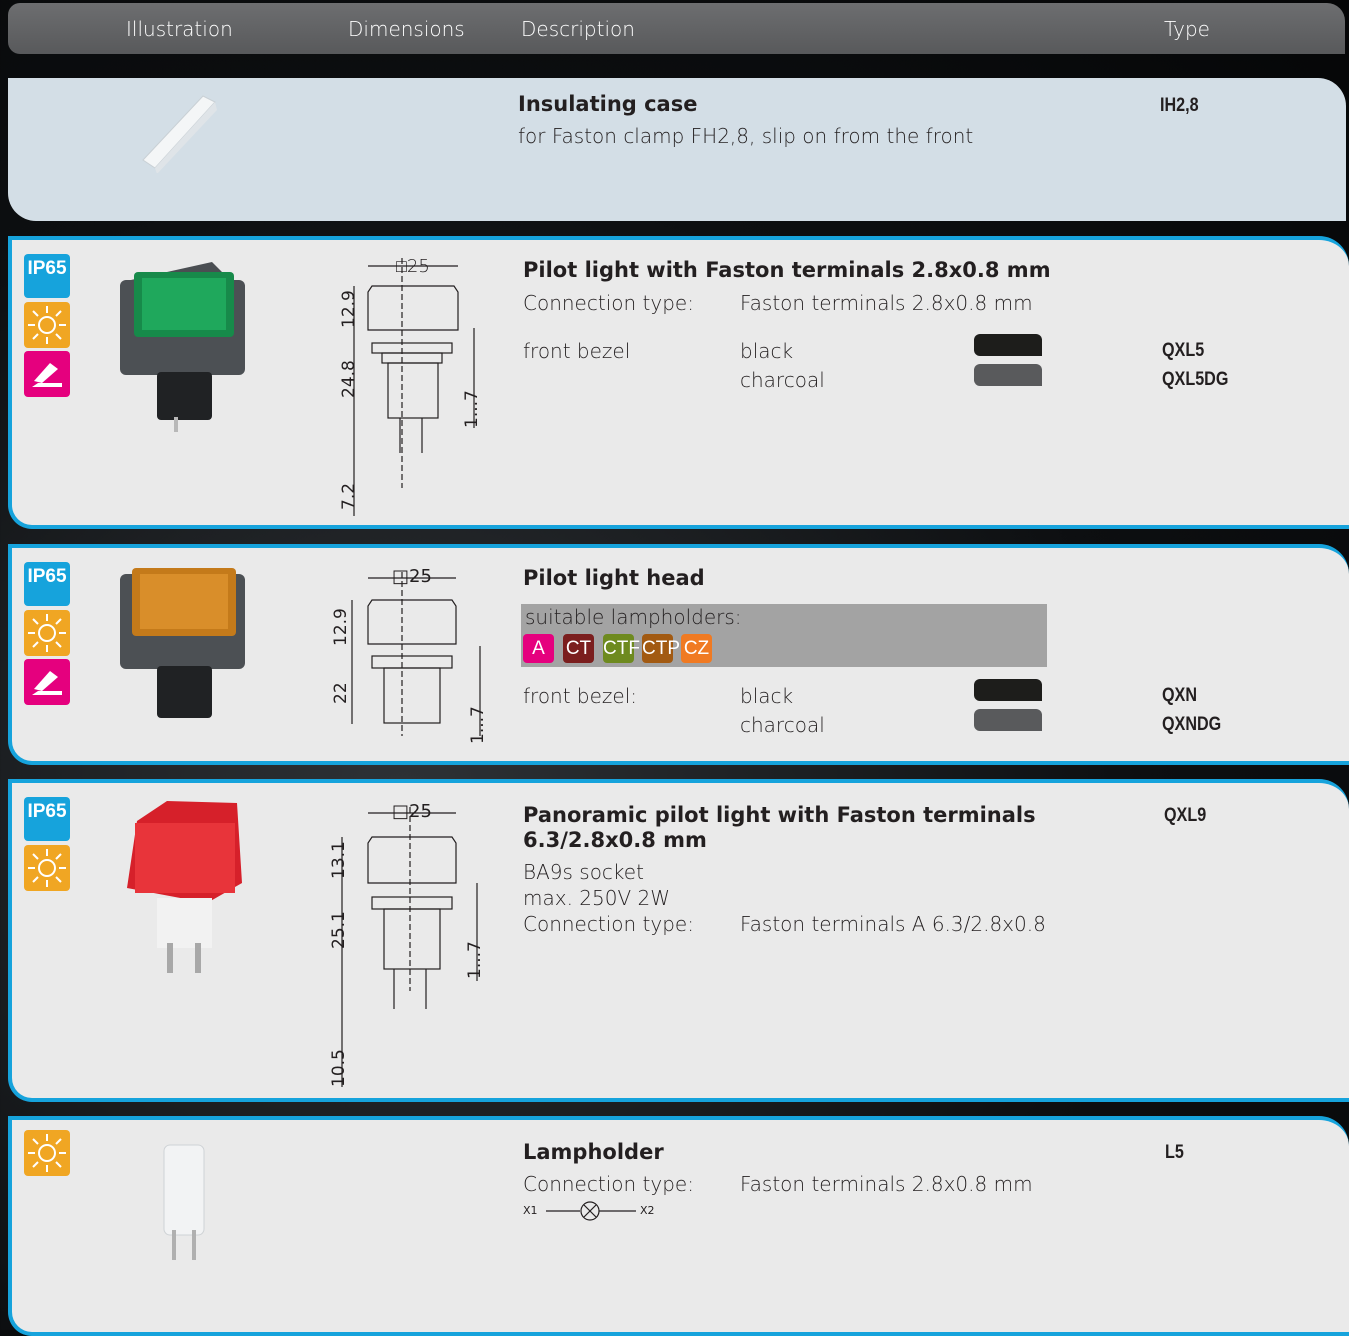  What do you see at coordinates (593, 1152) in the screenshot?
I see `product-title: Lampholder` at bounding box center [593, 1152].